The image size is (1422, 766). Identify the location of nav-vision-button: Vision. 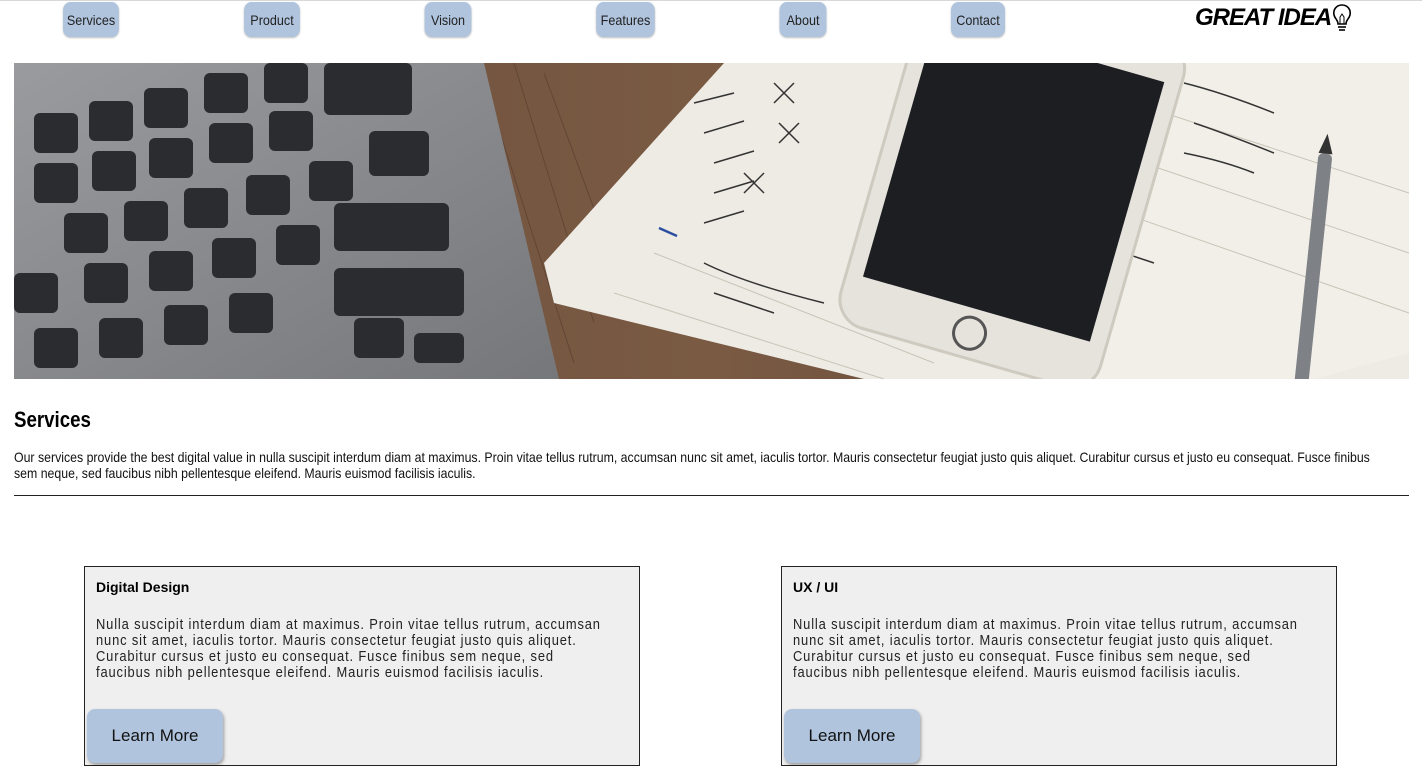
(448, 19).